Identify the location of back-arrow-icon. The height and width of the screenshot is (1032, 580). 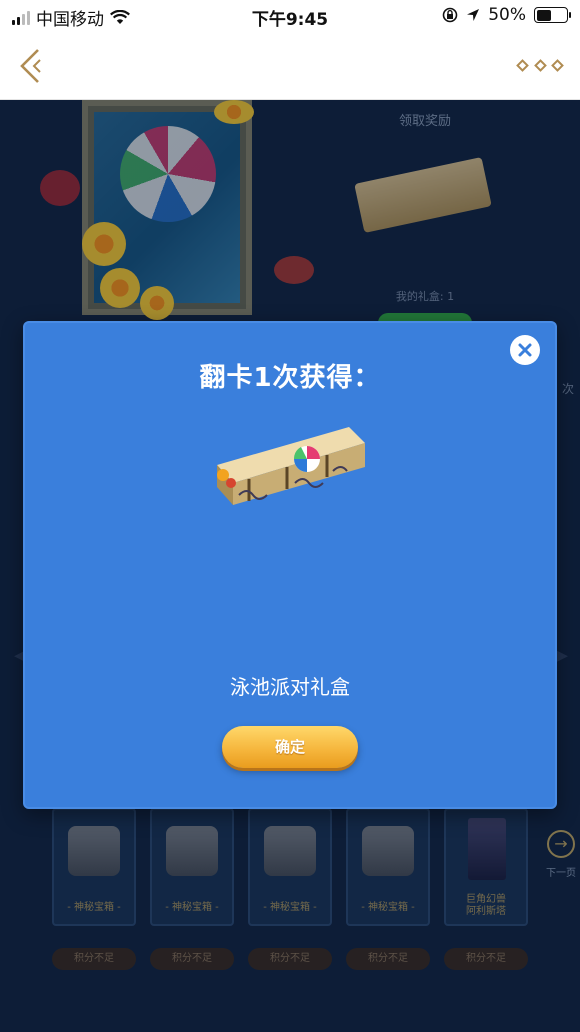
(30, 66).